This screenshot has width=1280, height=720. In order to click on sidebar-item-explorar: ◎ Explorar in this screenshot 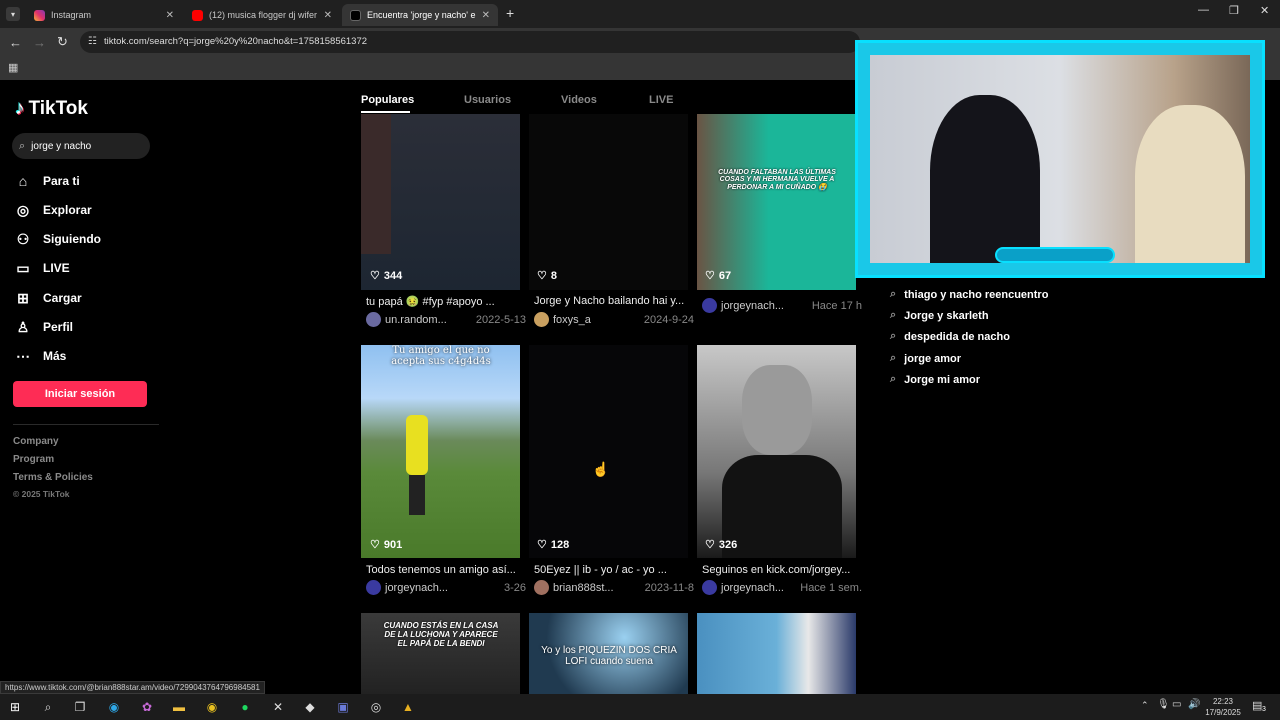, I will do `click(53, 210)`.